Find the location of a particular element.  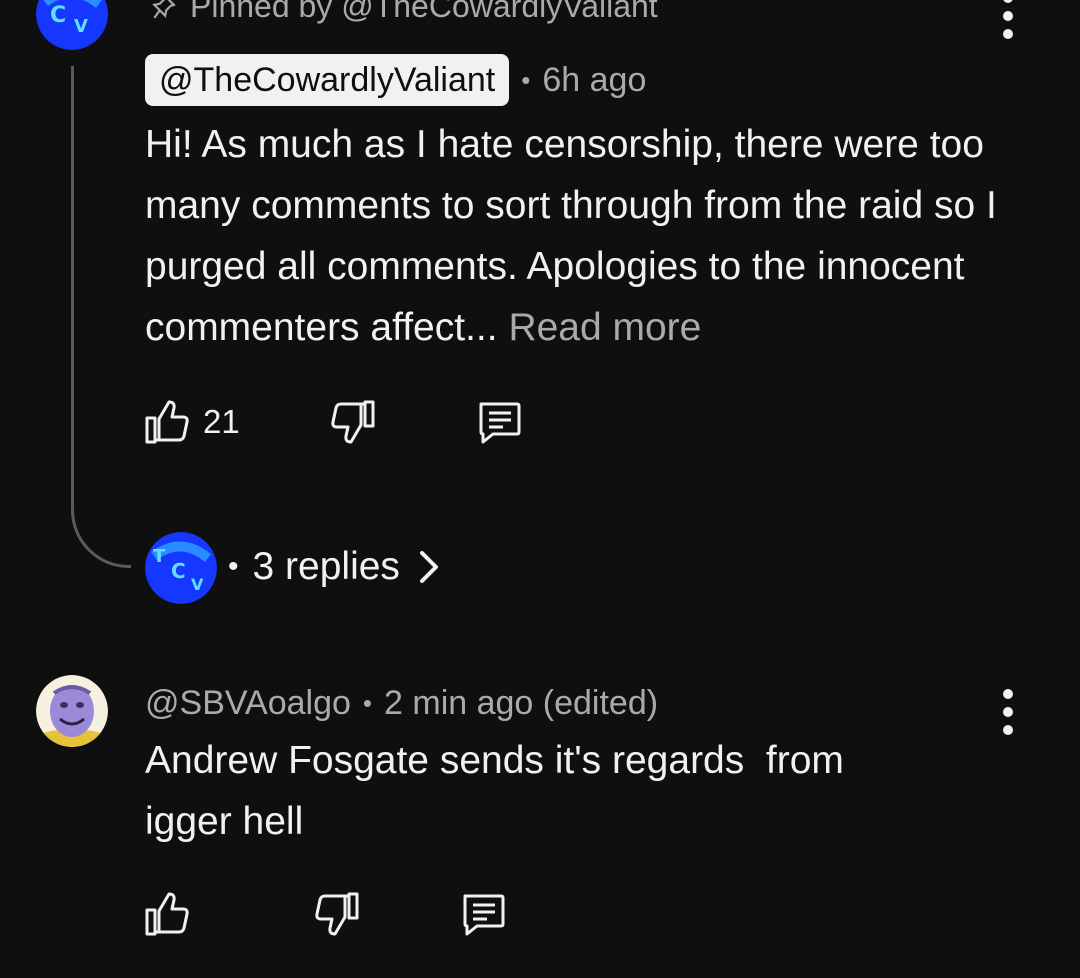

author-badge: @TheCowardlyValiant is located at coordinates (327, 80).